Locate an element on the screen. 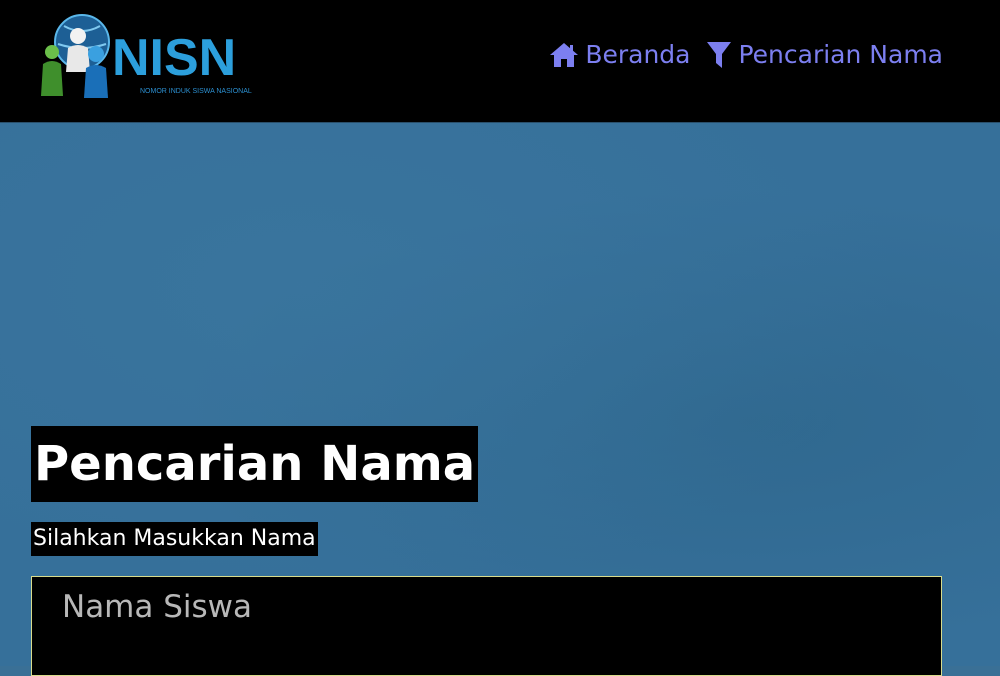 This screenshot has height=676, width=1000. nav-item-pencarian-nama: Pencarian Nama is located at coordinates (824, 54).